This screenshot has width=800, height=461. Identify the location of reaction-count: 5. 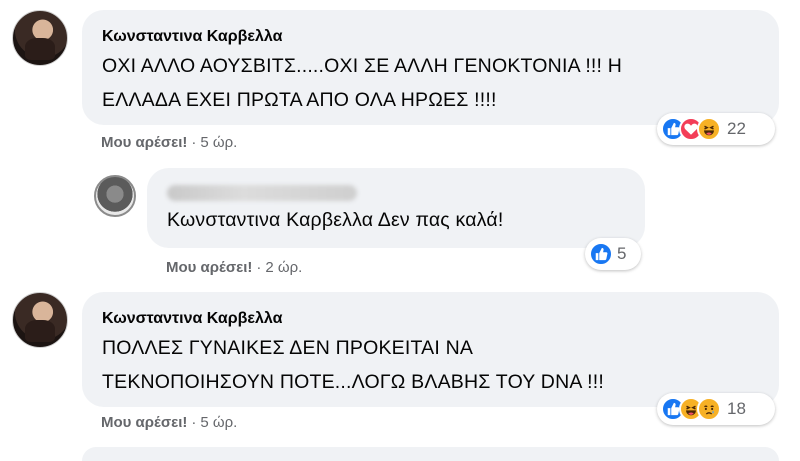
(622, 253).